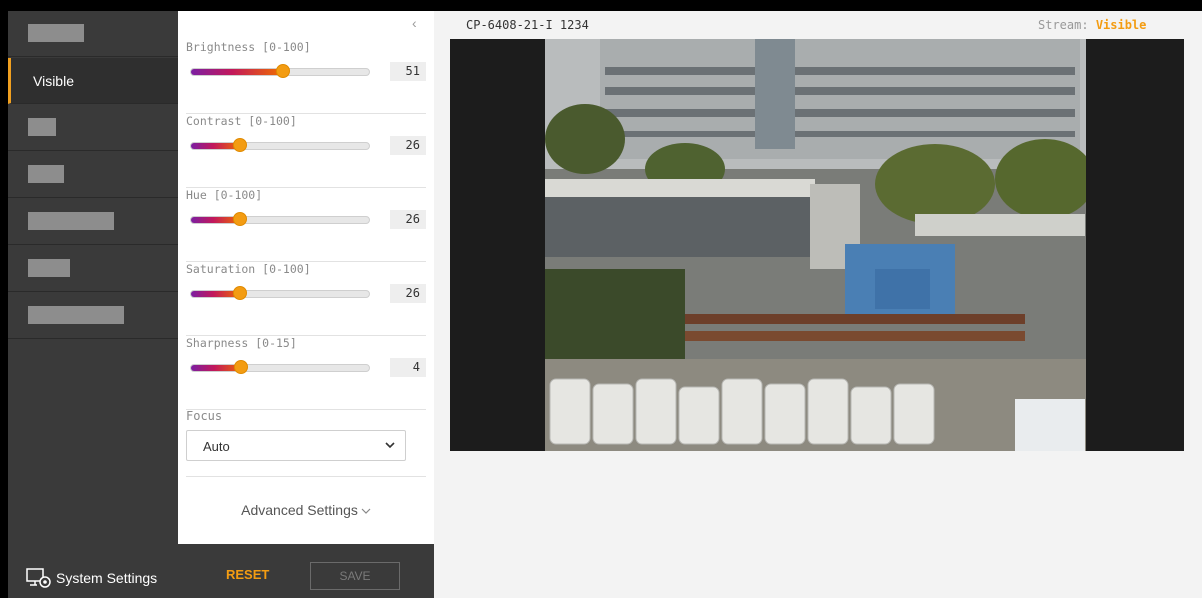 The height and width of the screenshot is (598, 1202). I want to click on advanced-settings-label: Advanced Settings, so click(299, 510).